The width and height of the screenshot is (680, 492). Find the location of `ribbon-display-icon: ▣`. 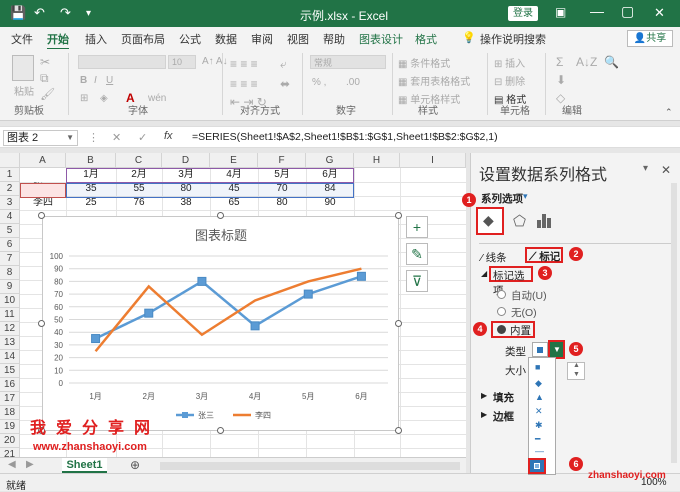

ribbon-display-icon: ▣ is located at coordinates (560, 12).